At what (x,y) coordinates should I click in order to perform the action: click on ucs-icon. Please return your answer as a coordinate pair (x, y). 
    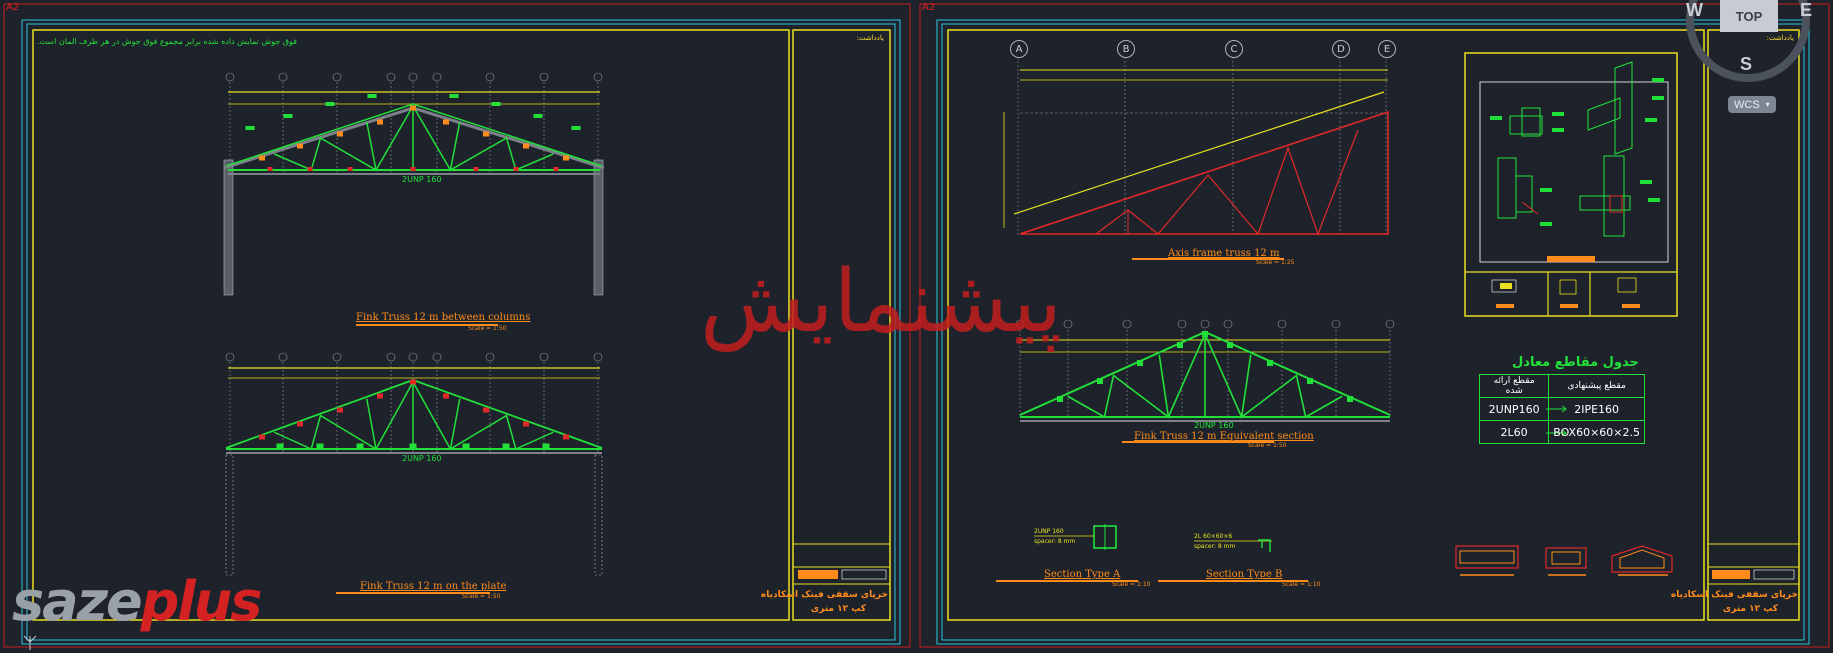
    Looking at the image, I should click on (30, 642).